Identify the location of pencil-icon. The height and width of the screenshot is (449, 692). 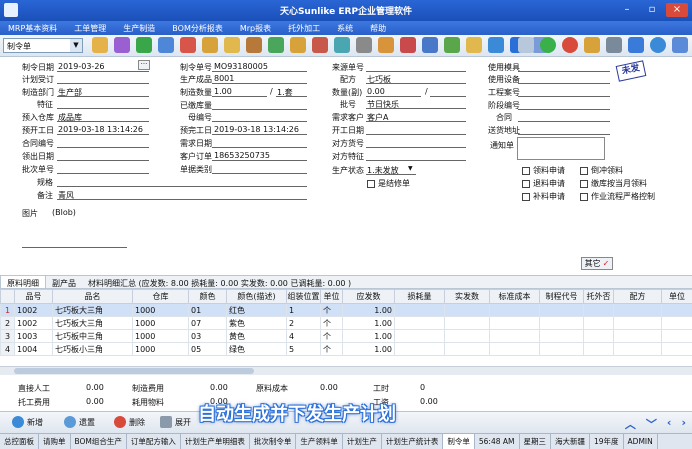
(100, 45).